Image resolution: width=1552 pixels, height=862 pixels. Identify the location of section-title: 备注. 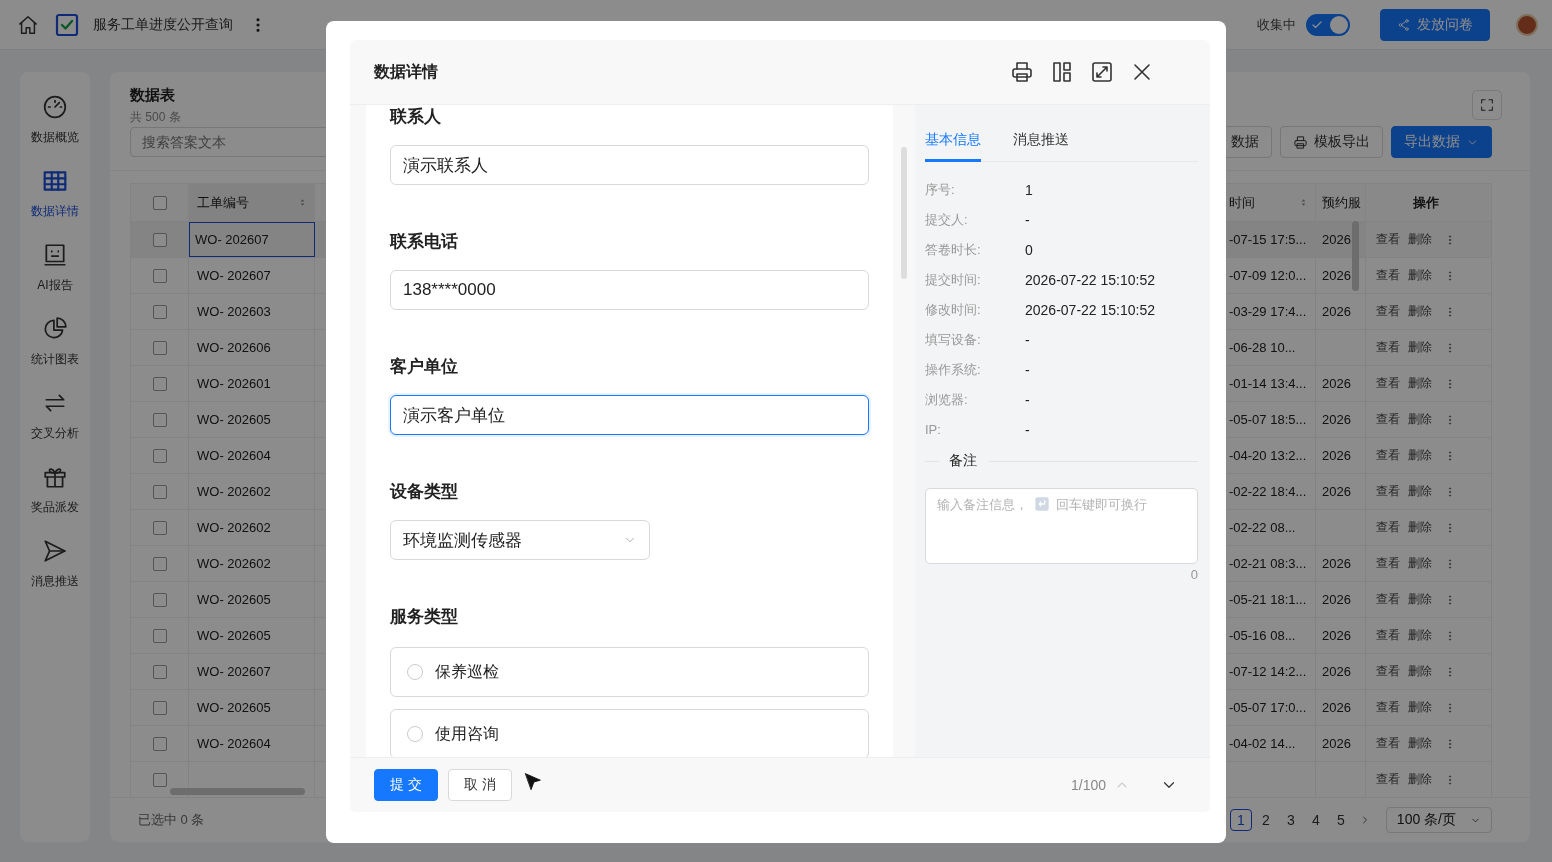
(963, 461).